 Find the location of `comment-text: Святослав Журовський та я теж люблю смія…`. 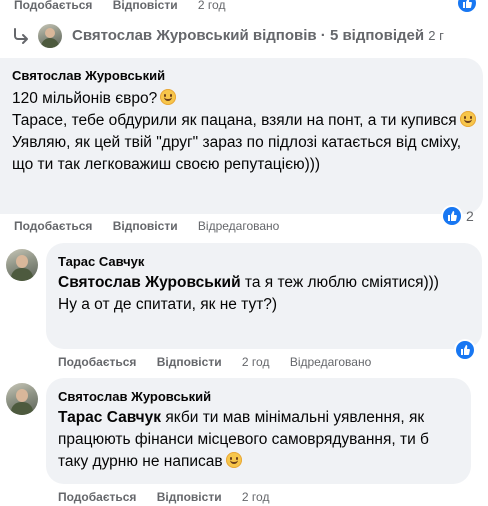

comment-text: Святослав Журовський та я теж люблю смія… is located at coordinates (267, 294).